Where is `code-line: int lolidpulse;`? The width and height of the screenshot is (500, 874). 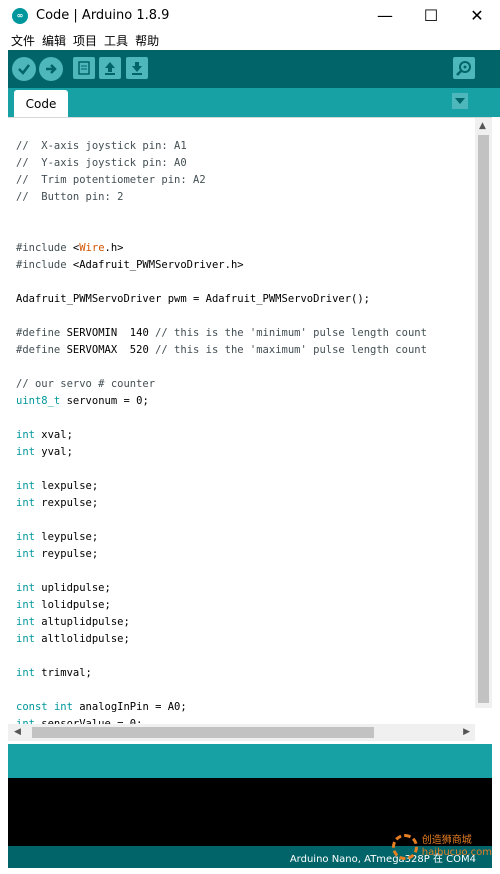
code-line: int lolidpulse; is located at coordinates (244, 605).